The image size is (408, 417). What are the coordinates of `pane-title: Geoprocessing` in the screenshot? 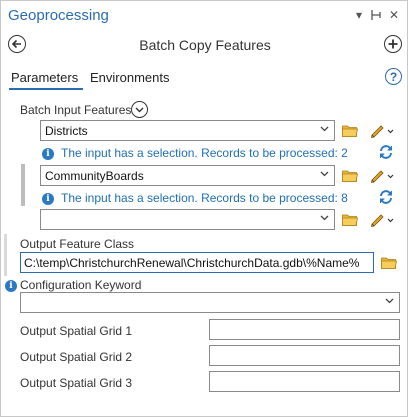 It's located at (58, 15).